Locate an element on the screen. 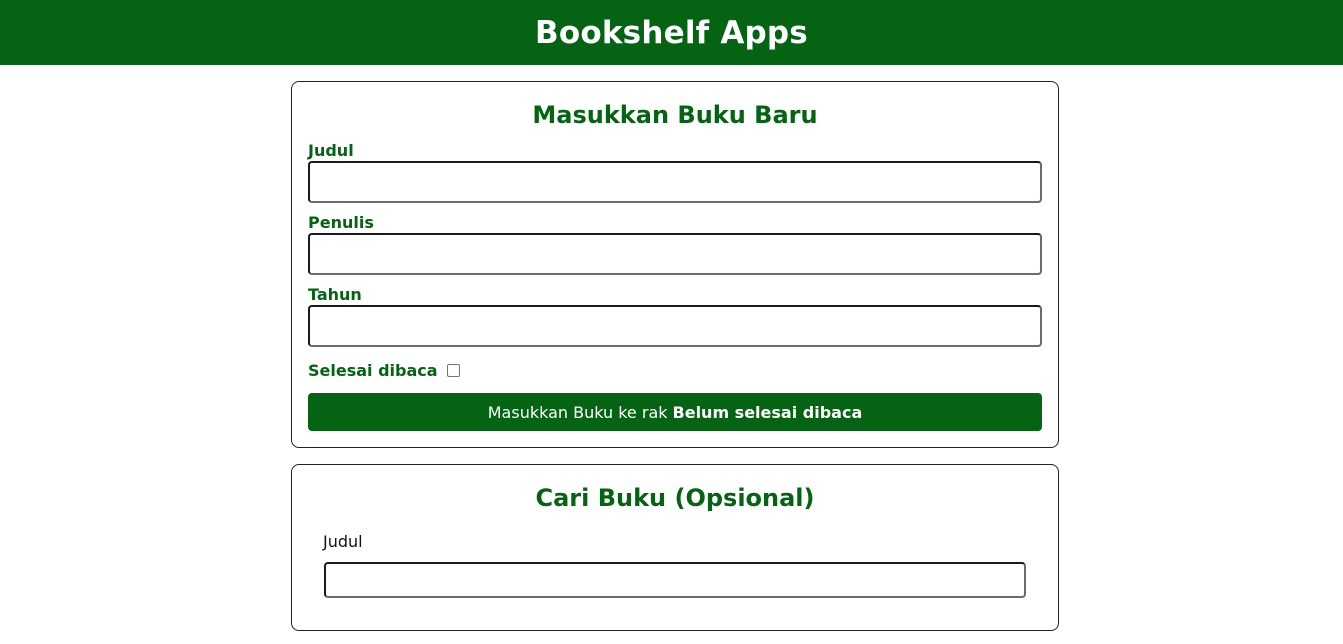 Image resolution: width=1343 pixels, height=644 pixels. submit-button-shelf-label: Belum selesai dibaca is located at coordinates (767, 412).